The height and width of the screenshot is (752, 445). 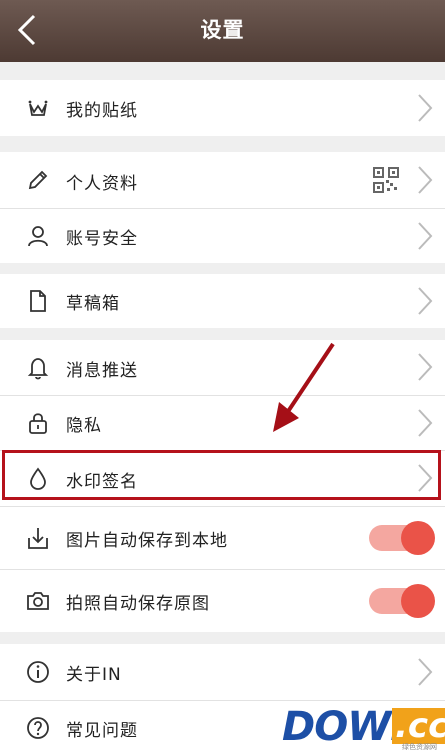 What do you see at coordinates (84, 426) in the screenshot?
I see `settings-row-label: 隐私` at bounding box center [84, 426].